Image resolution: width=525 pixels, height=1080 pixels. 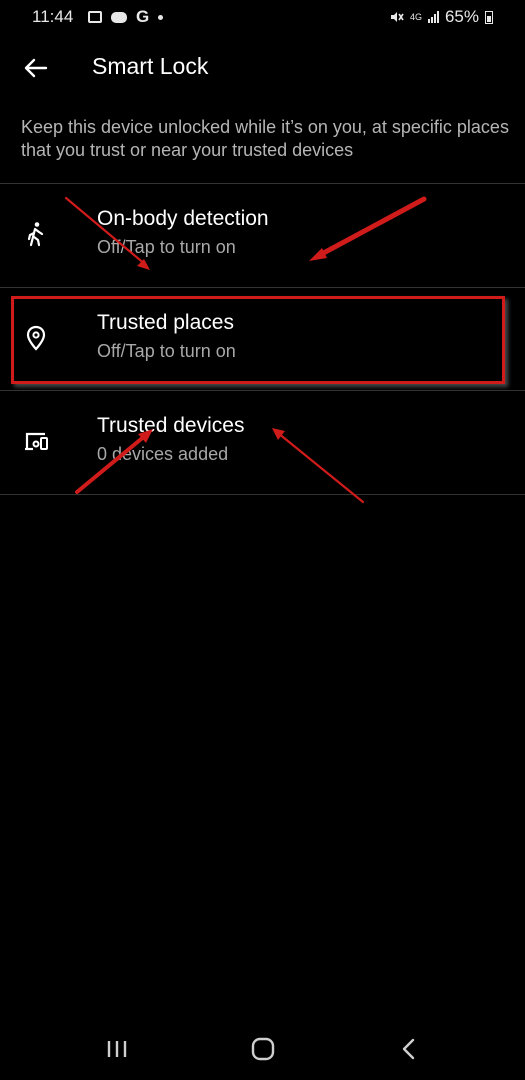 What do you see at coordinates (415, 16) in the screenshot?
I see `network-4g-icon: 4G` at bounding box center [415, 16].